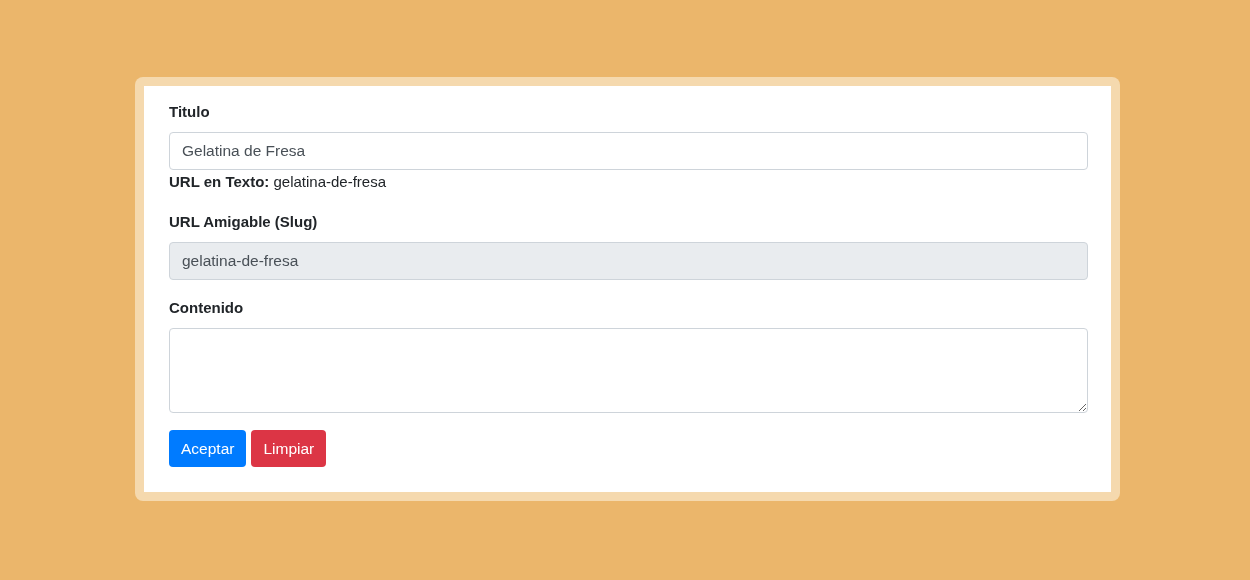  I want to click on field-label: URL Amigable (Slug), so click(244, 222).